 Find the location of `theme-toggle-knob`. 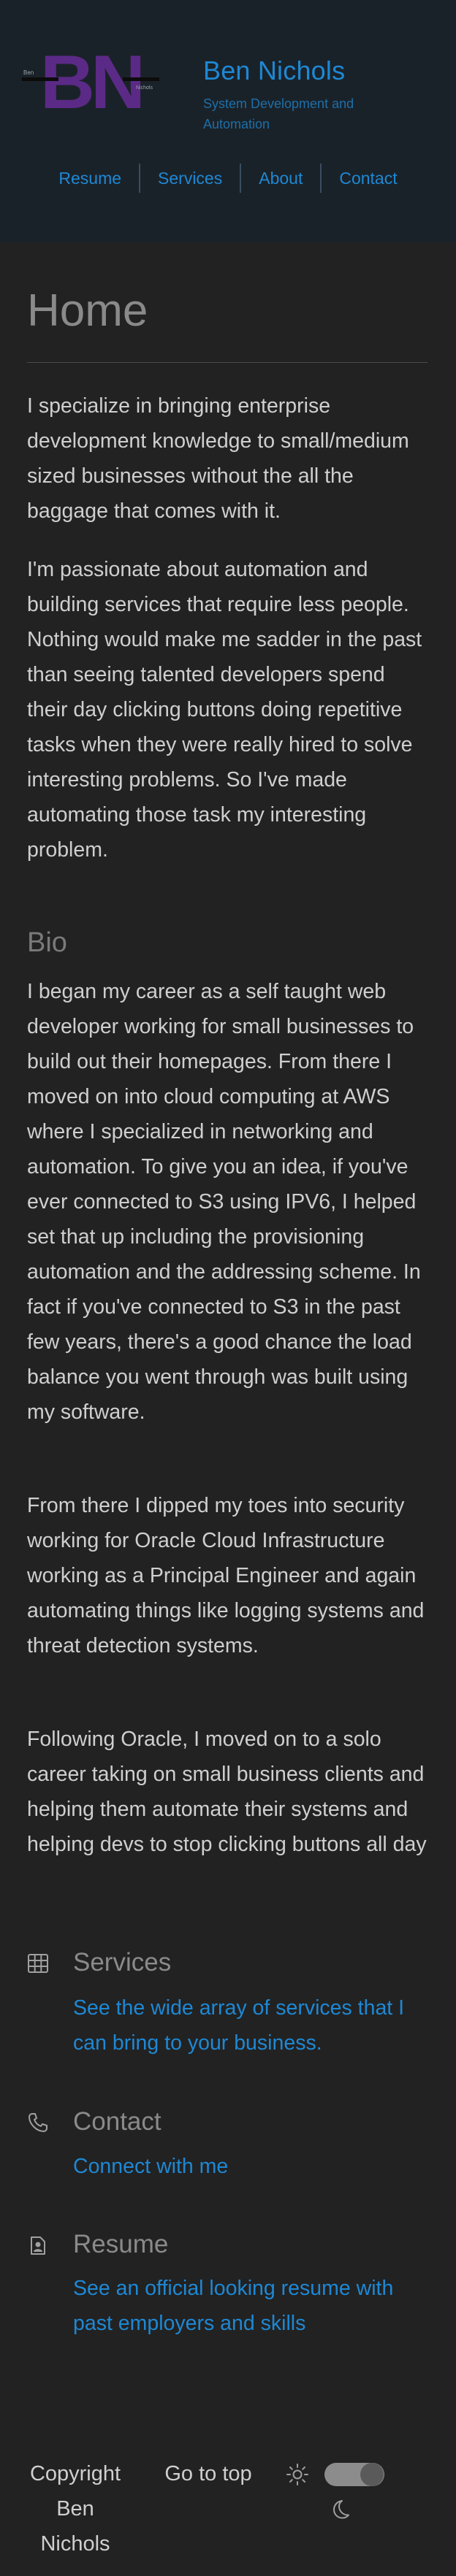

theme-toggle-knob is located at coordinates (372, 2474).